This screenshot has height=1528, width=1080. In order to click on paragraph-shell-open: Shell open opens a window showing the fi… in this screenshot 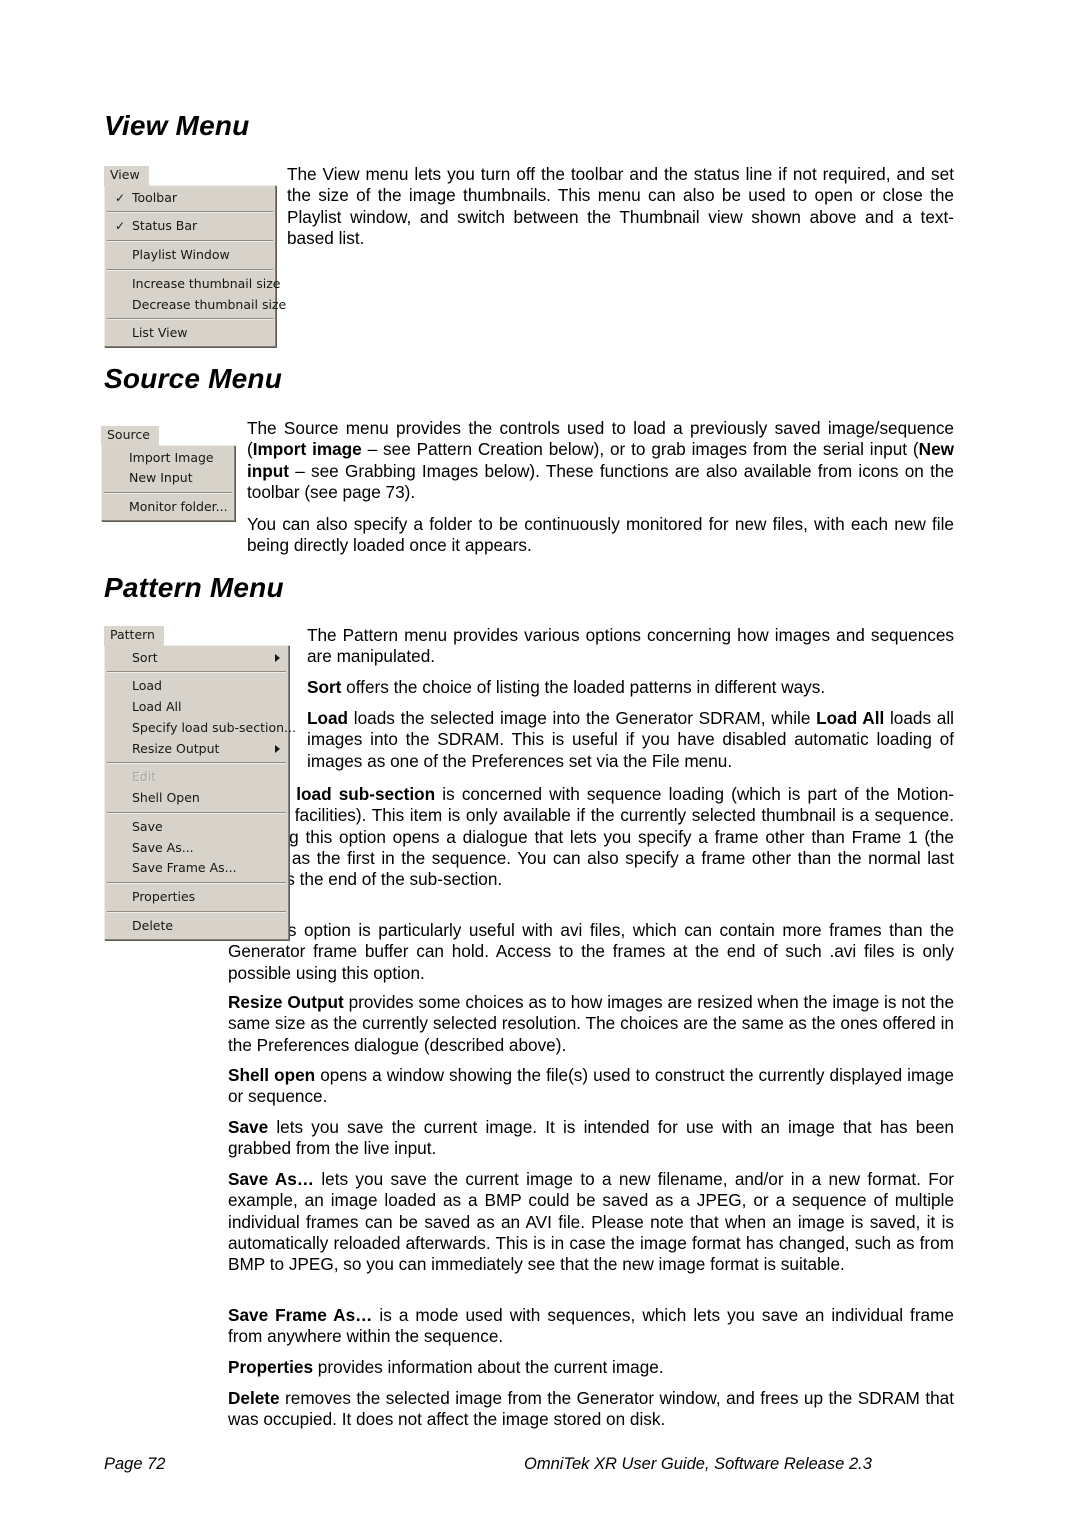, I will do `click(591, 1086)`.